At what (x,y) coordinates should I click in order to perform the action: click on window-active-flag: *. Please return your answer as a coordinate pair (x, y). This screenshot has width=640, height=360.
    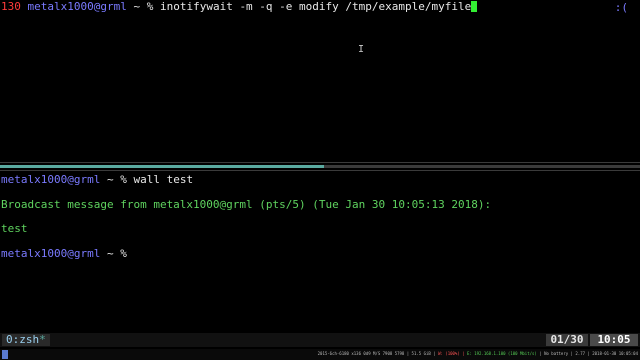
    Looking at the image, I should click on (42, 339).